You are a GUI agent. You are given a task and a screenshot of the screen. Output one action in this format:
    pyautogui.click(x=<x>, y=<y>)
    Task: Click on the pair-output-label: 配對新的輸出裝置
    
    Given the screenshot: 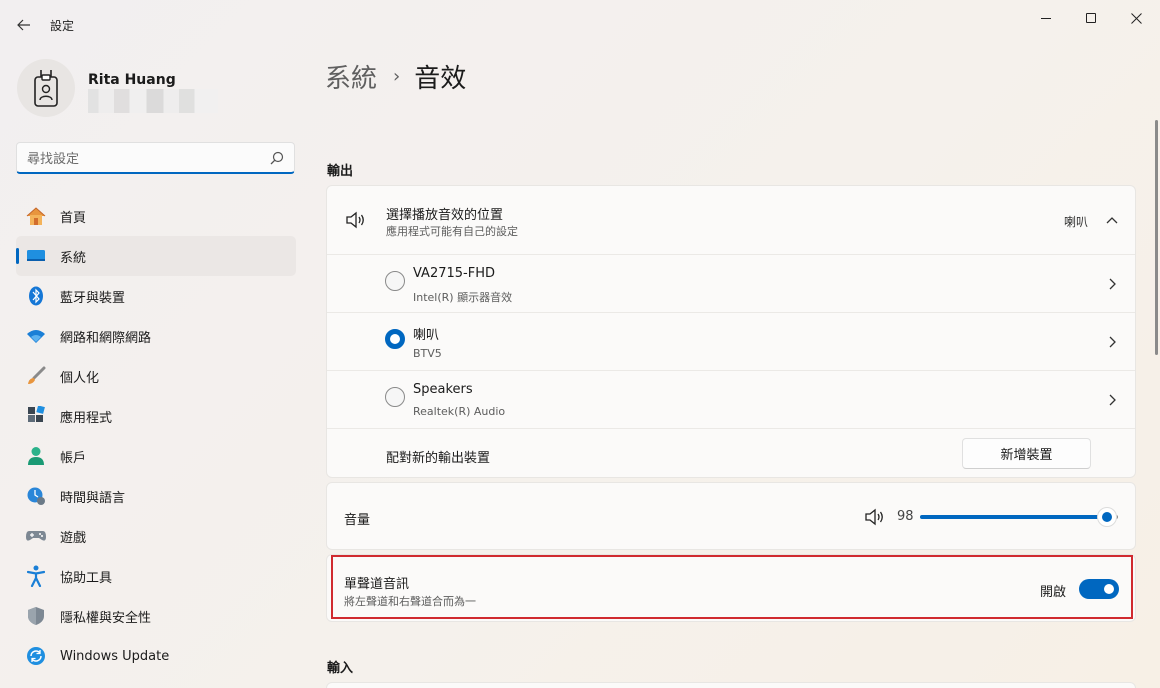 What is the action you would take?
    pyautogui.click(x=438, y=458)
    